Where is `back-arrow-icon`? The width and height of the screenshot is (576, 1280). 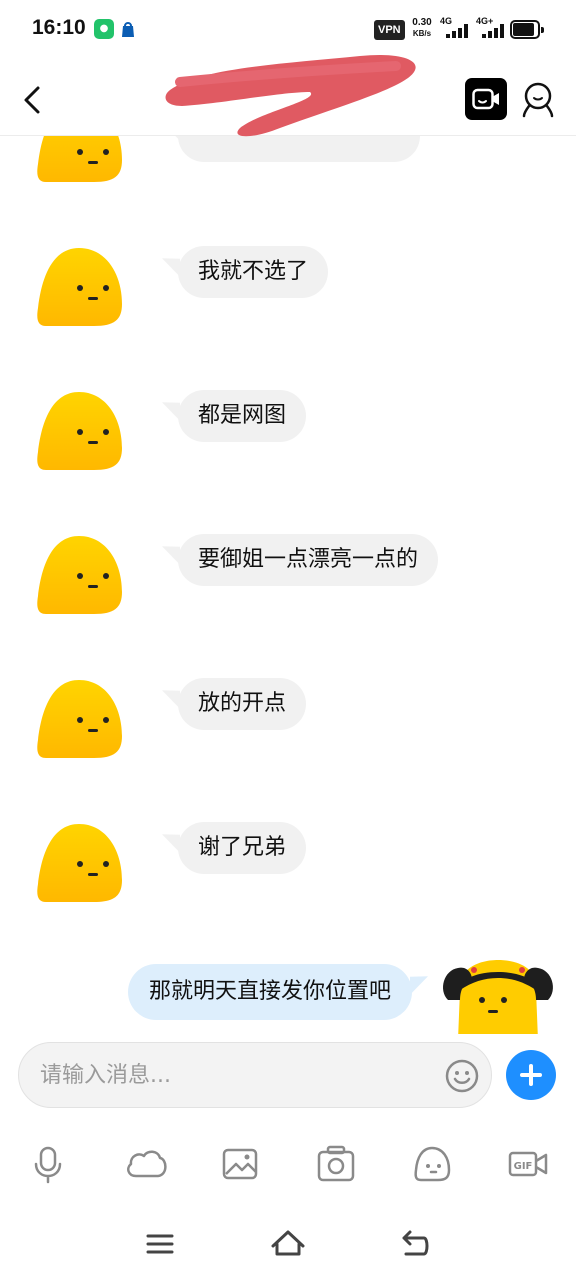 back-arrow-icon is located at coordinates (32, 100).